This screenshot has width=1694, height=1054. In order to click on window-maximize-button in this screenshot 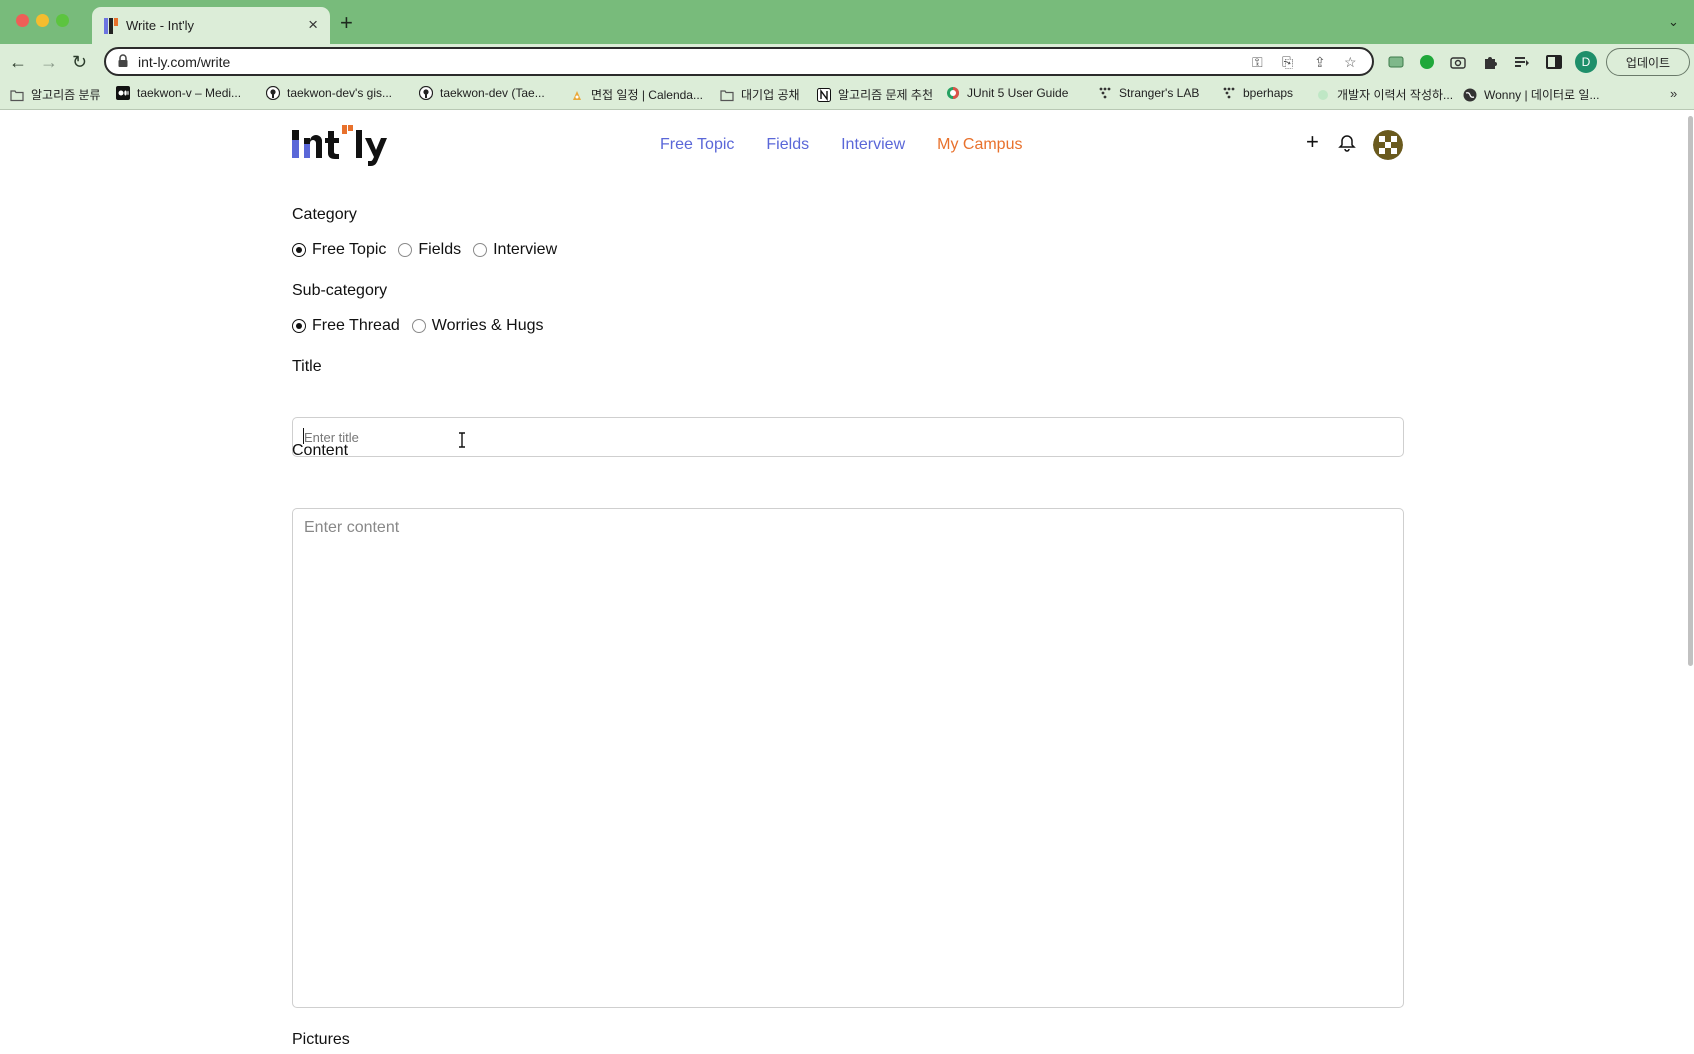, I will do `click(62, 20)`.